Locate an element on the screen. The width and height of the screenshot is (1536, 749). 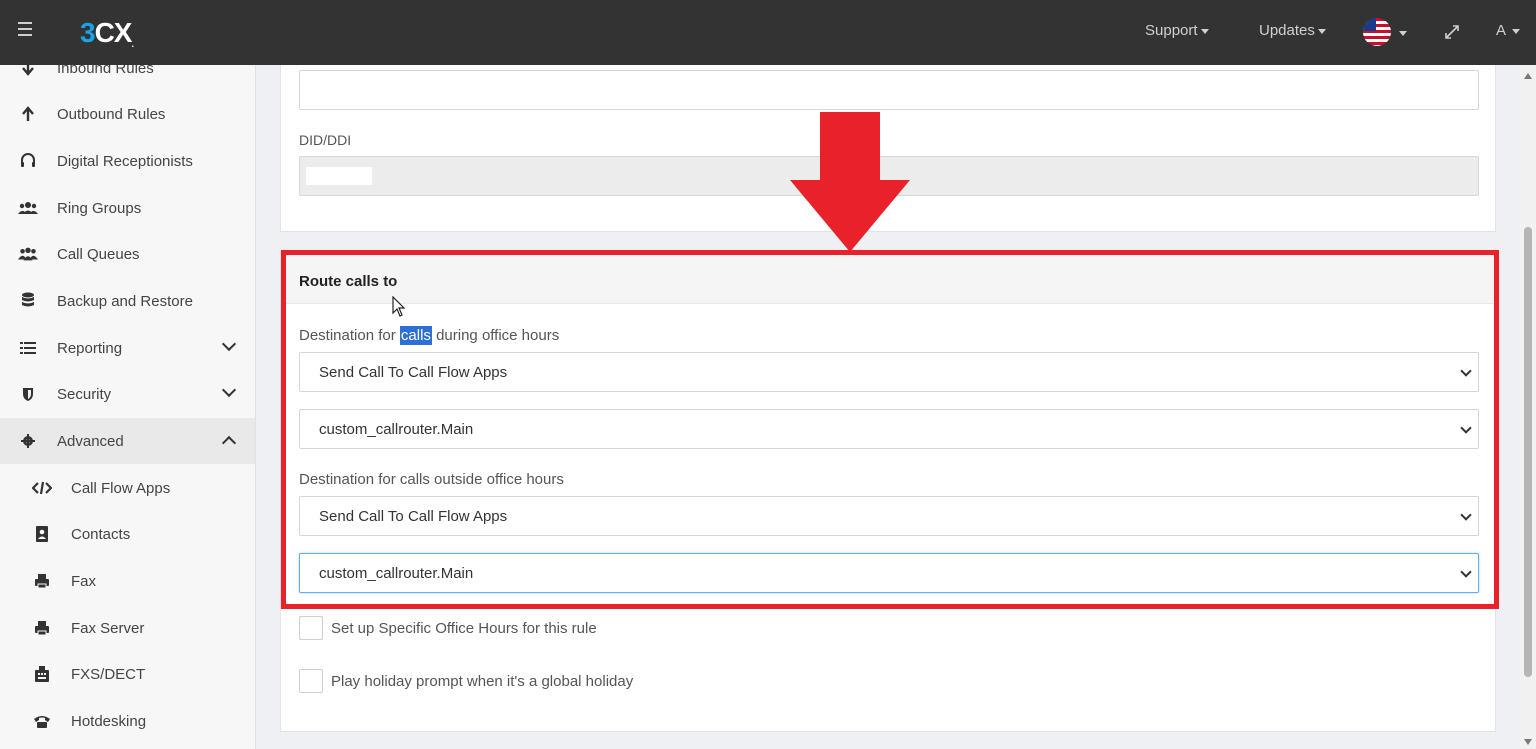
hamburger-menu-icon is located at coordinates (28, 32).